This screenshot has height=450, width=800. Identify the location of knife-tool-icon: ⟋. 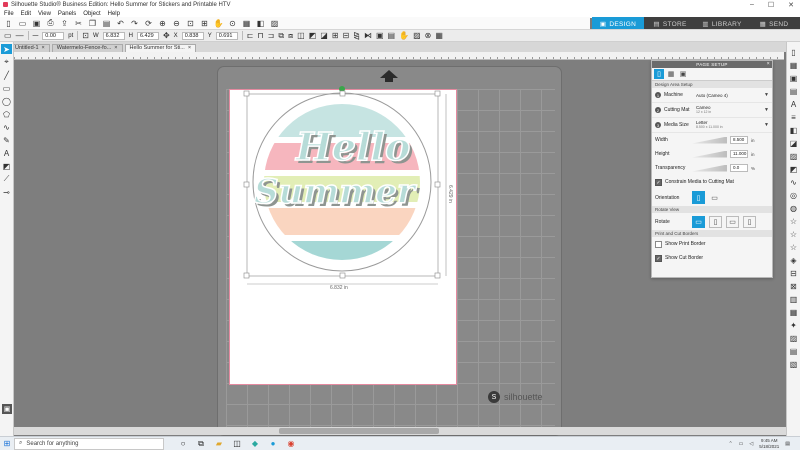
(6, 179).